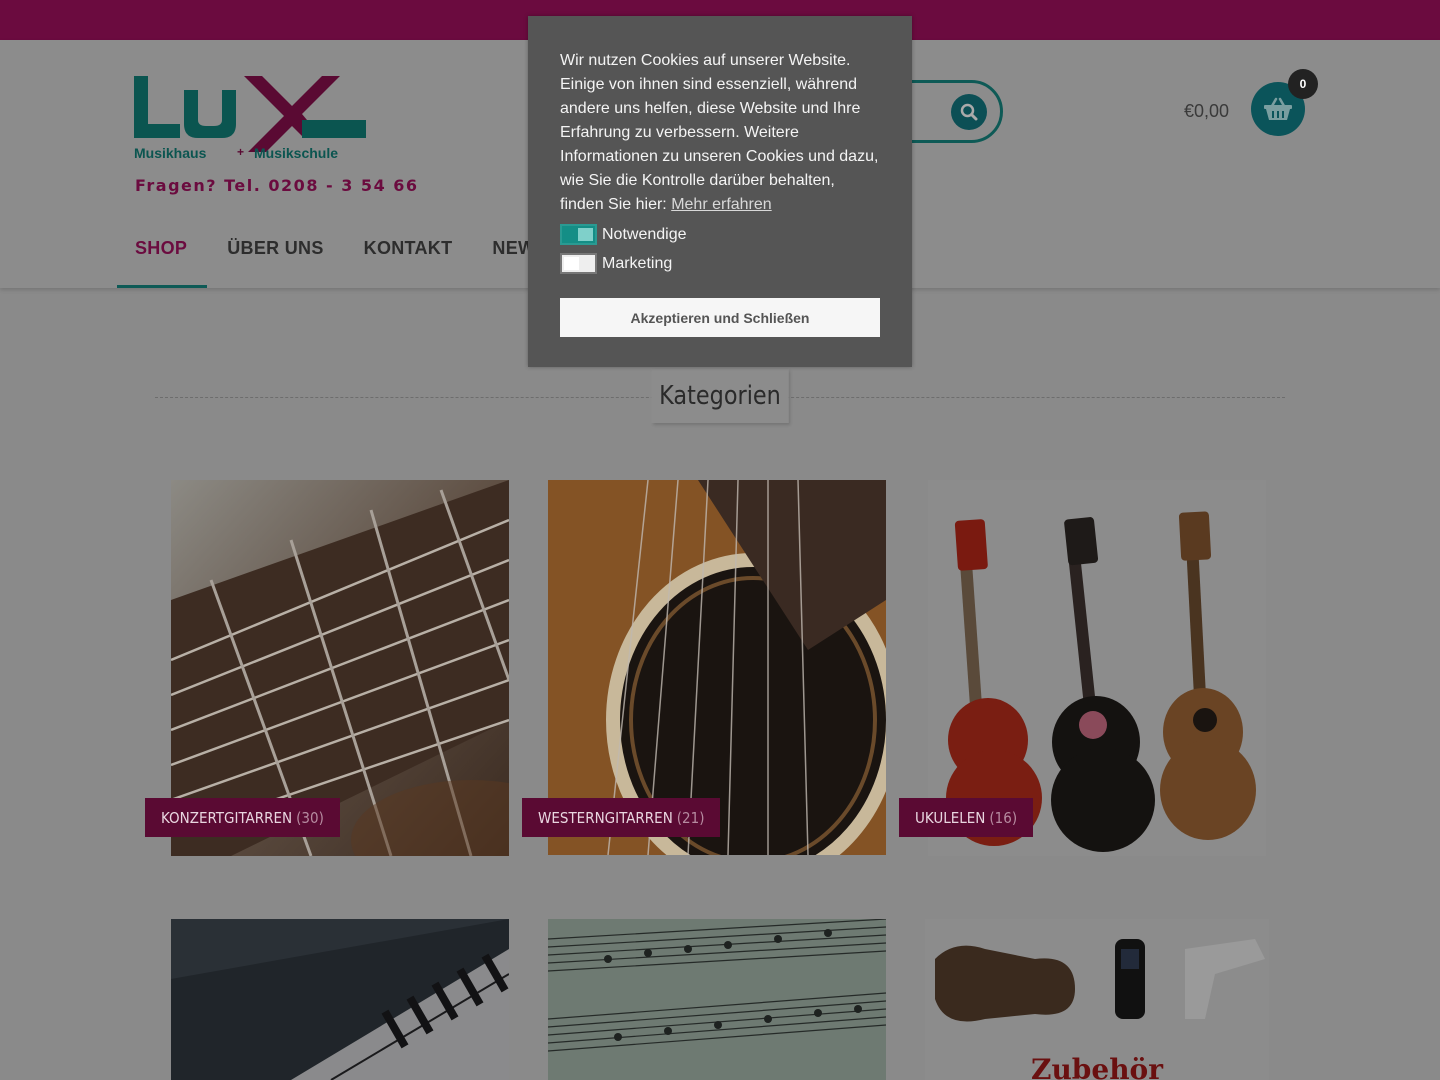 The image size is (1440, 1080). What do you see at coordinates (162, 250) in the screenshot?
I see `nav-item-shop: SHOP` at bounding box center [162, 250].